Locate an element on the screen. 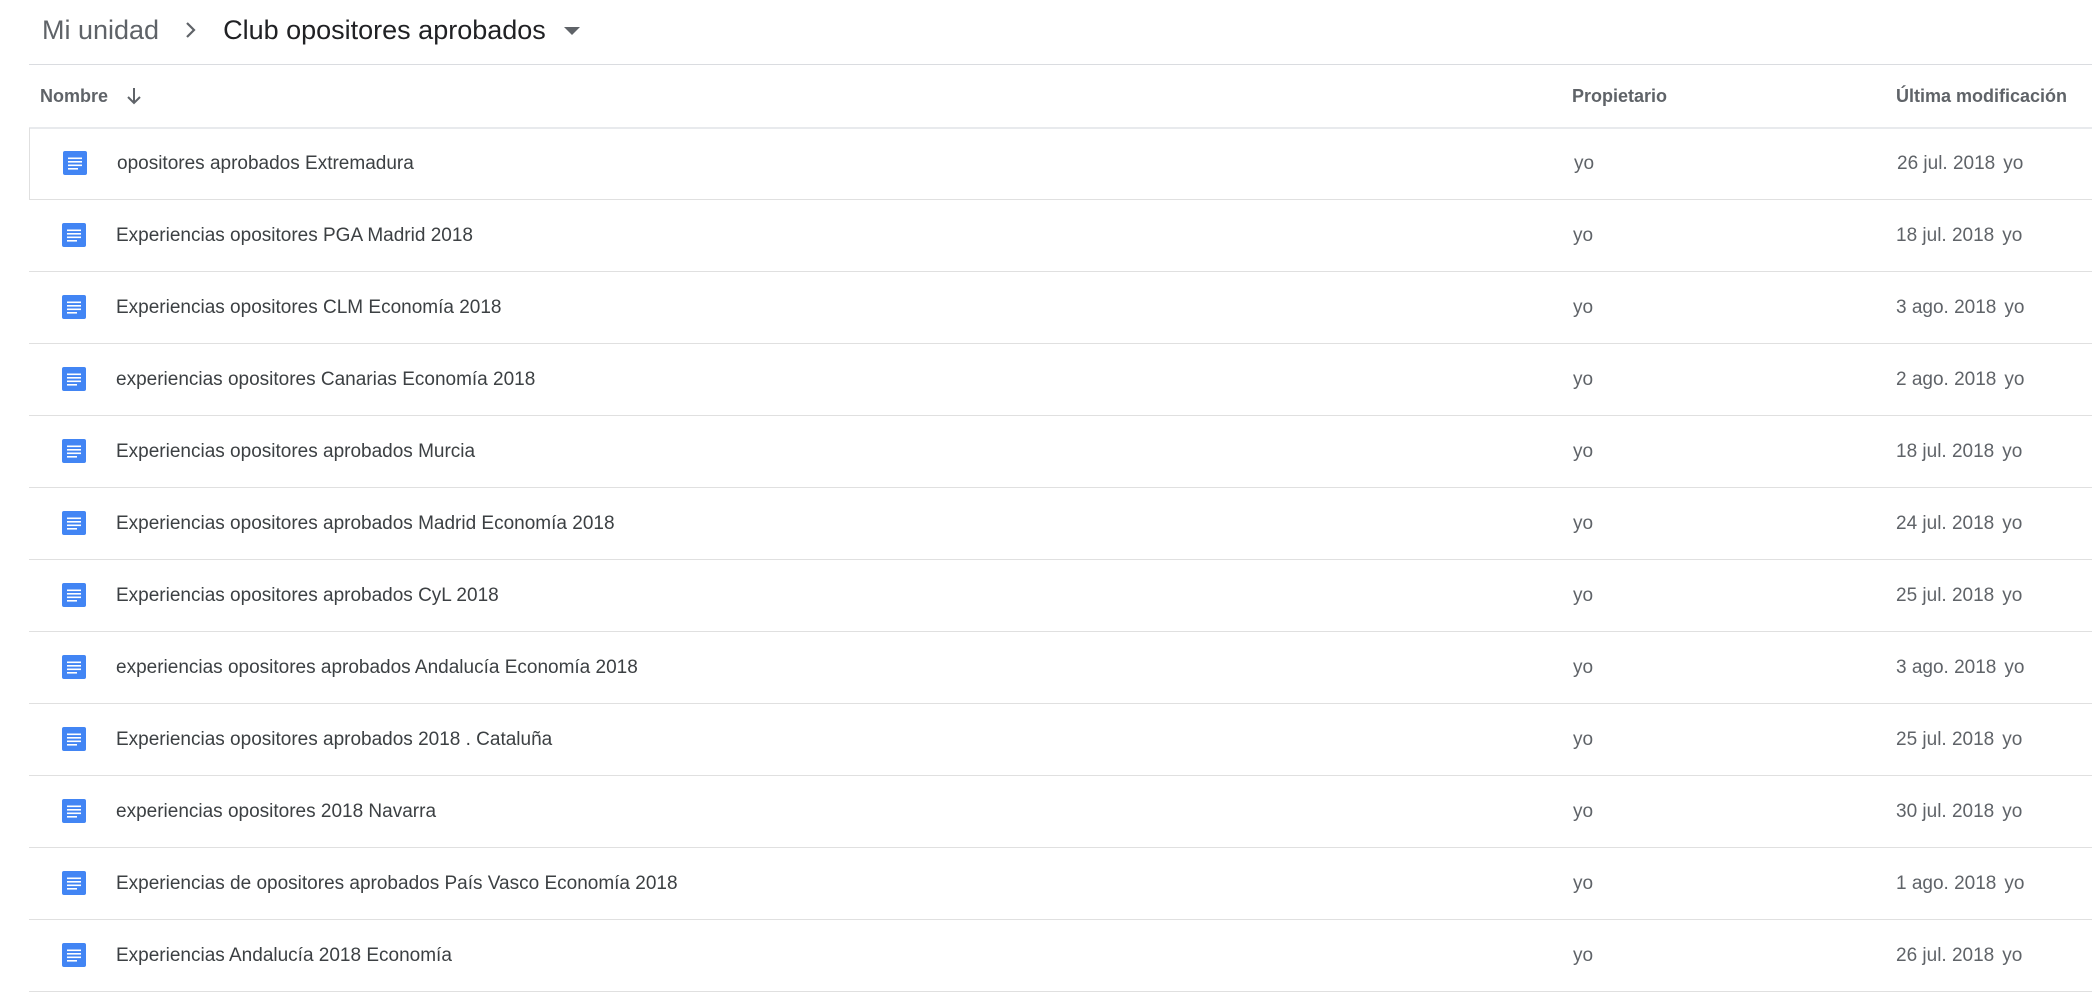 The image size is (2092, 998). file-modified-date: 30 jul. 2018 is located at coordinates (1945, 811).